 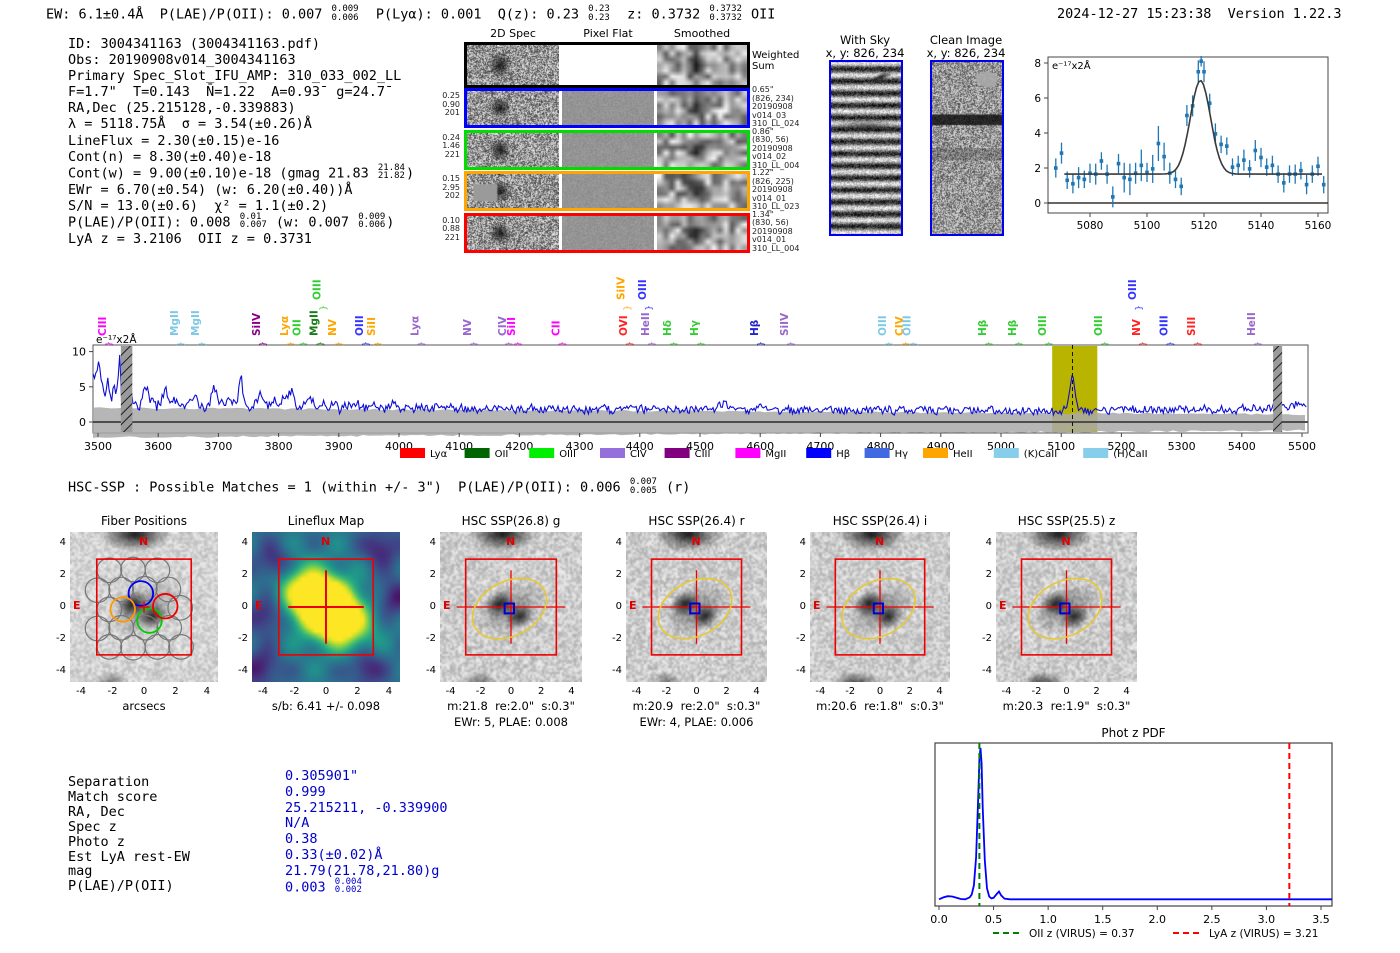 I want to click on photz-x-tick-label: 2.5, so click(x=1212, y=919).